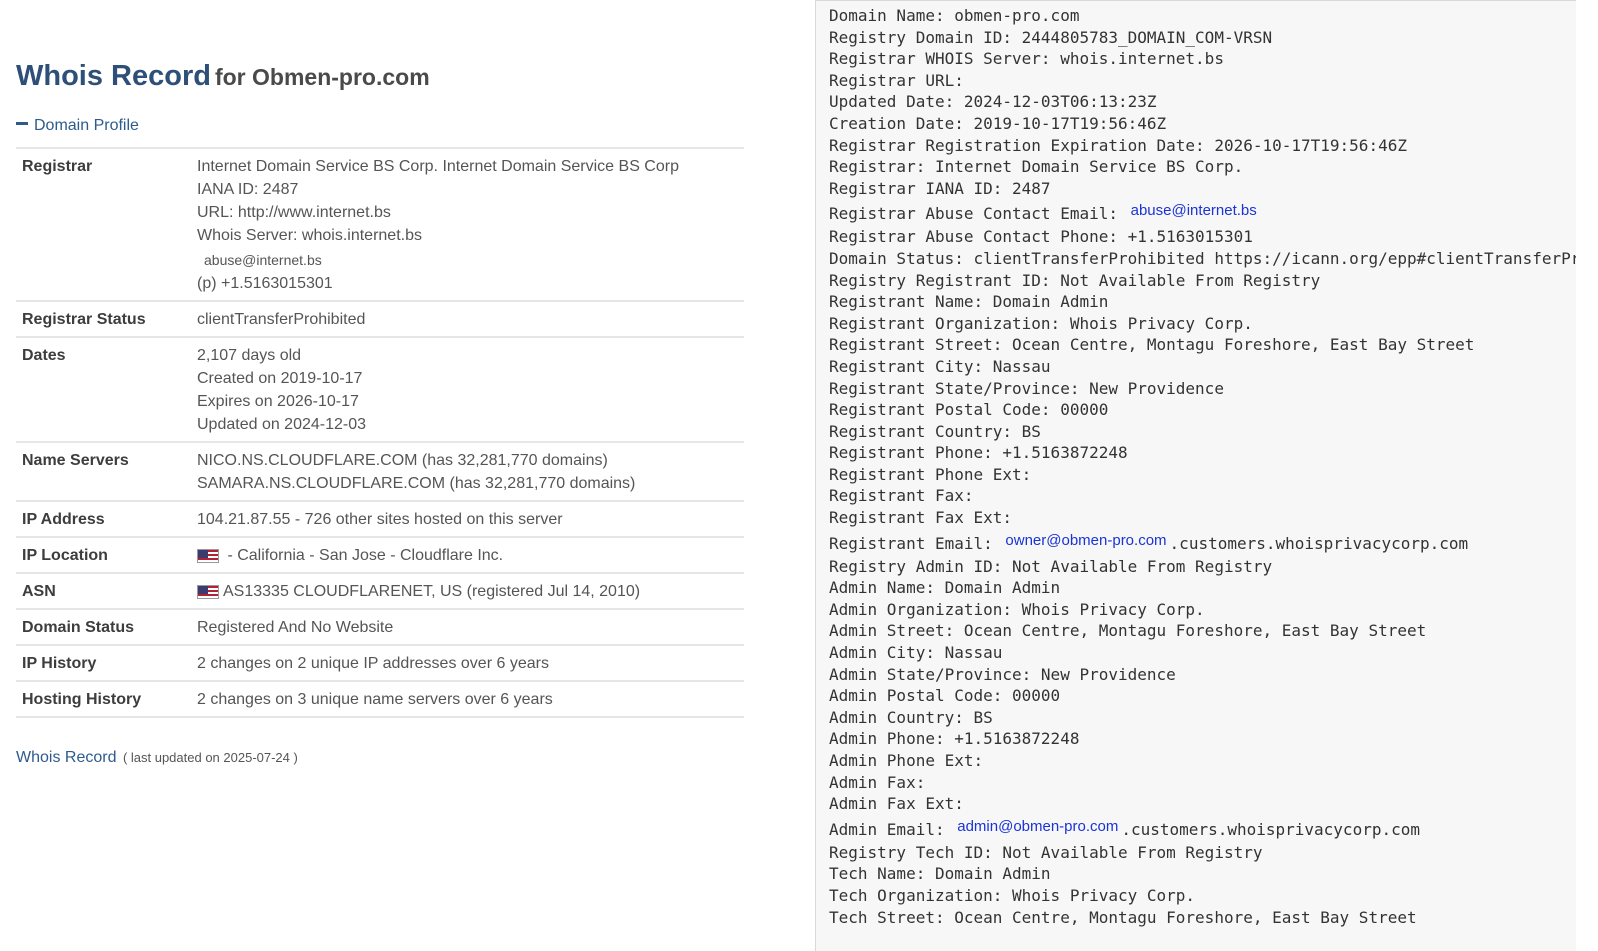 This screenshot has width=1598, height=951. I want to click on raw-line: Domain Name: obmen-pro.com, so click(954, 15).